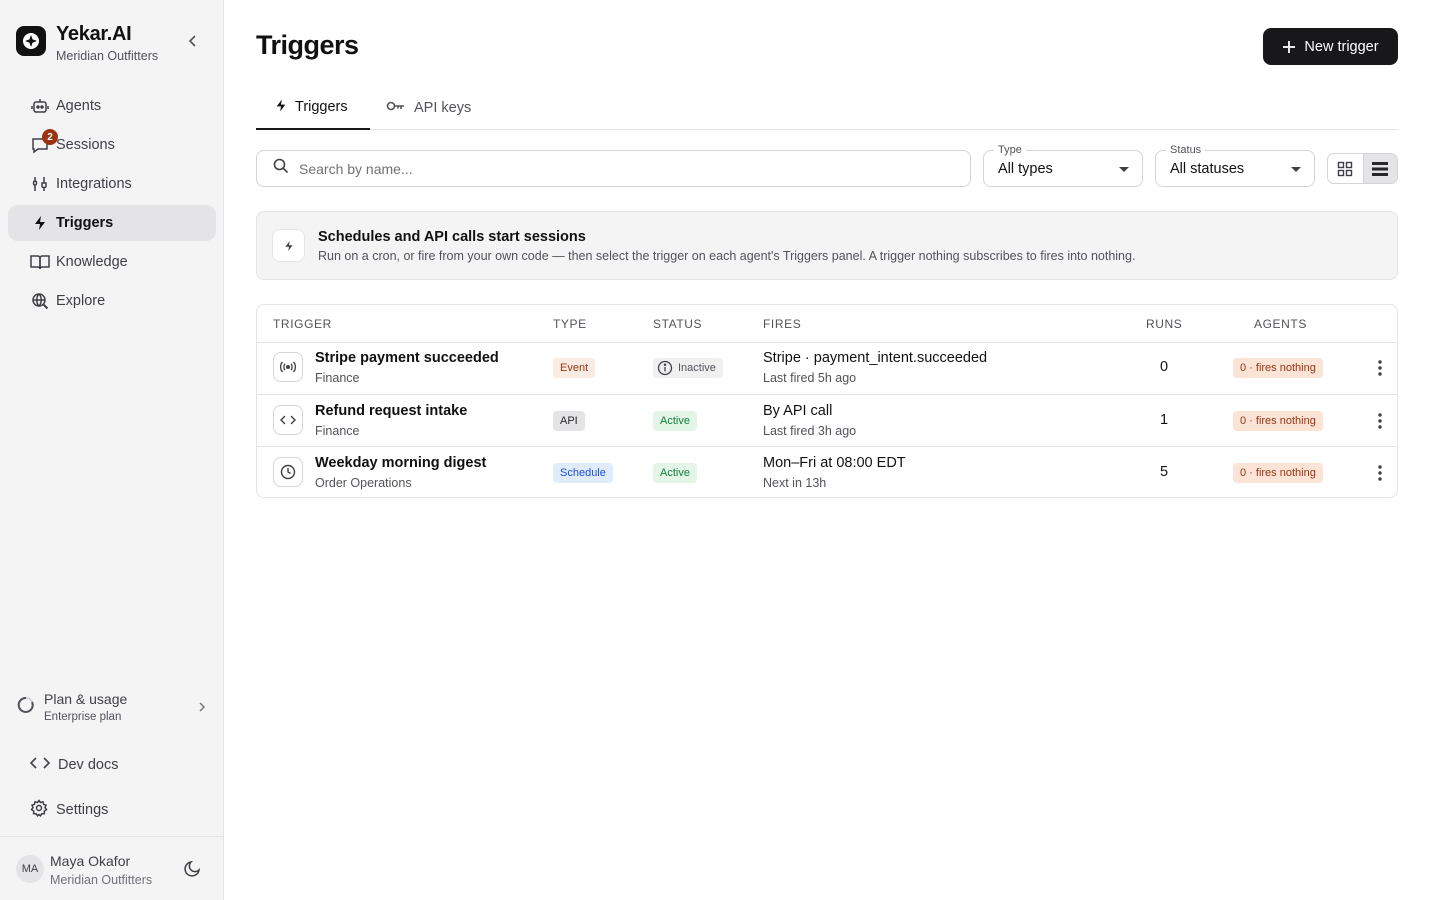 Image resolution: width=1440 pixels, height=900 pixels. I want to click on tab-api-keys: API keys, so click(428, 108).